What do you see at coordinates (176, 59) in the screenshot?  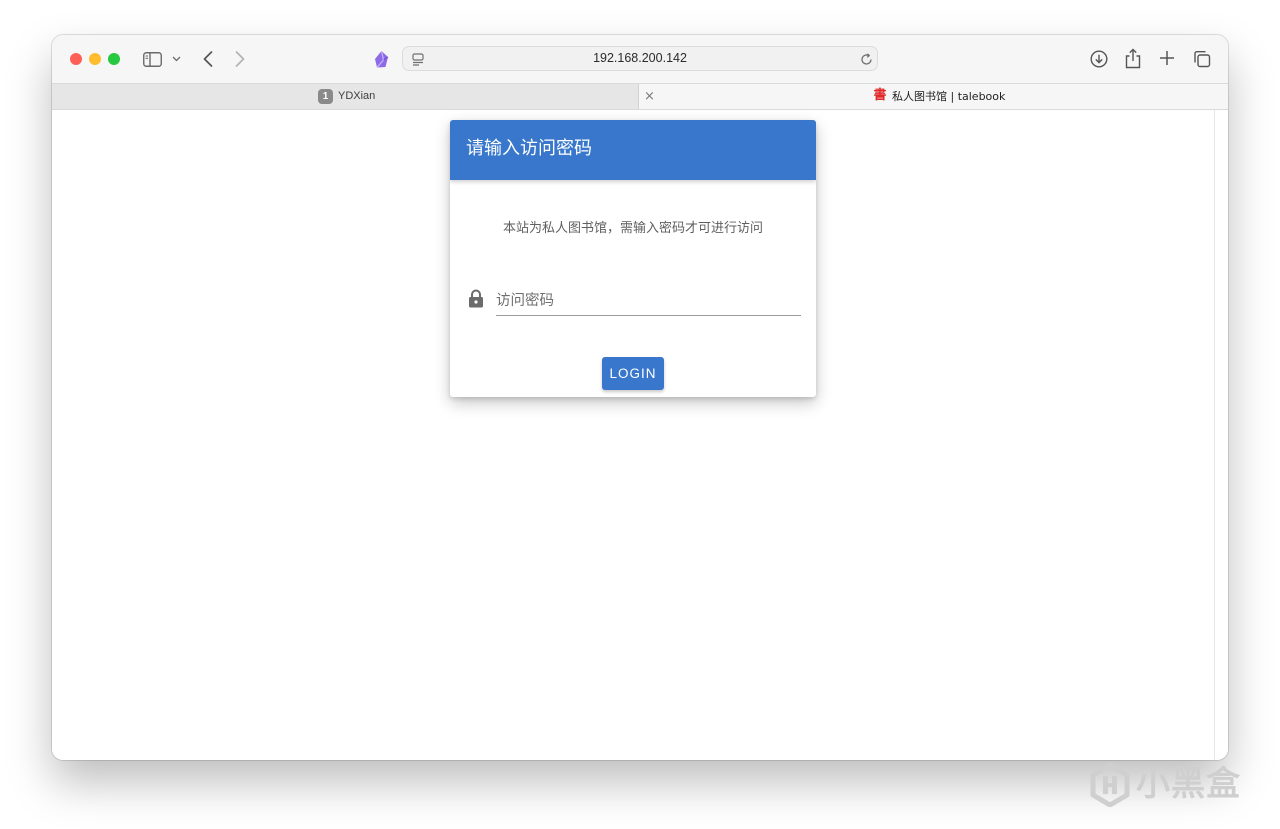 I see `chevron-down-icon` at bounding box center [176, 59].